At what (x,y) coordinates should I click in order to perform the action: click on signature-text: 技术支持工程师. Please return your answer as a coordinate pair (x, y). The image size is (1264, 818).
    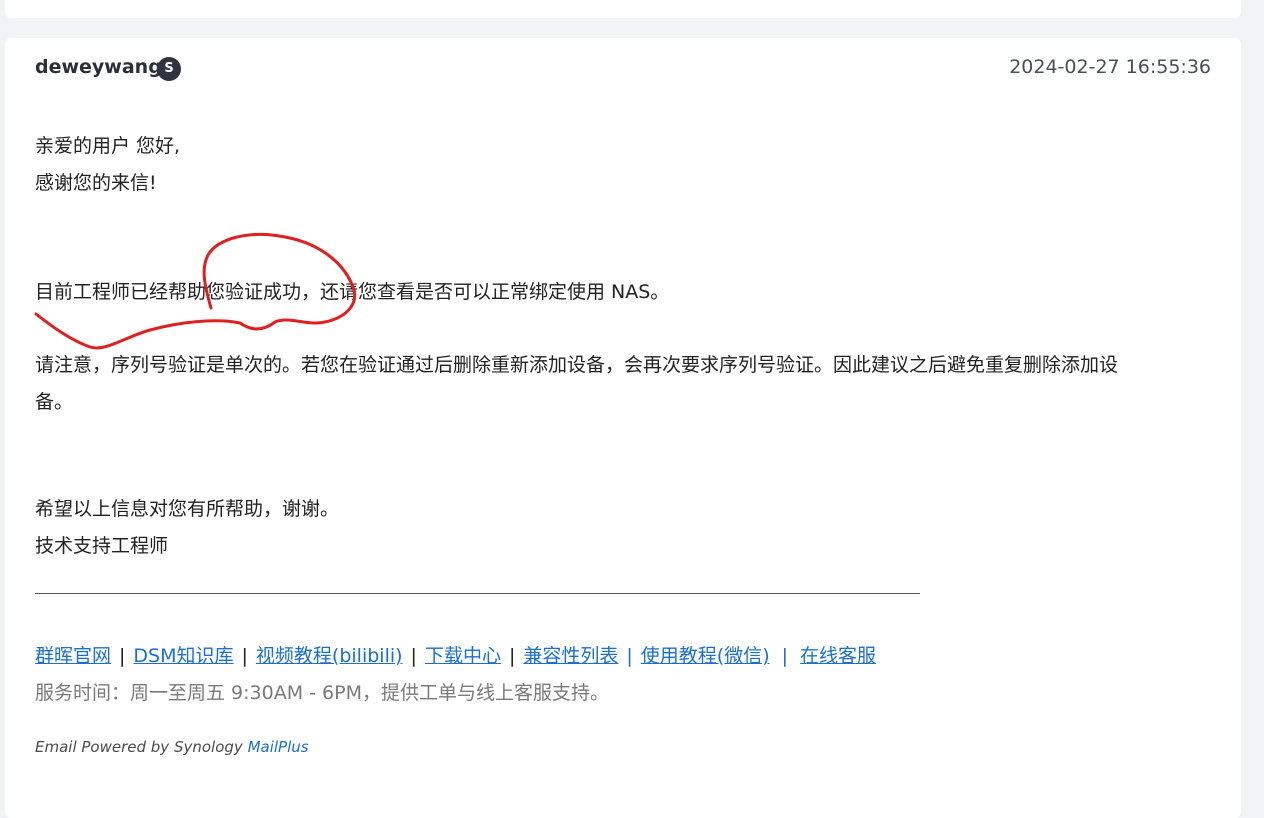
    Looking at the image, I should click on (102, 546).